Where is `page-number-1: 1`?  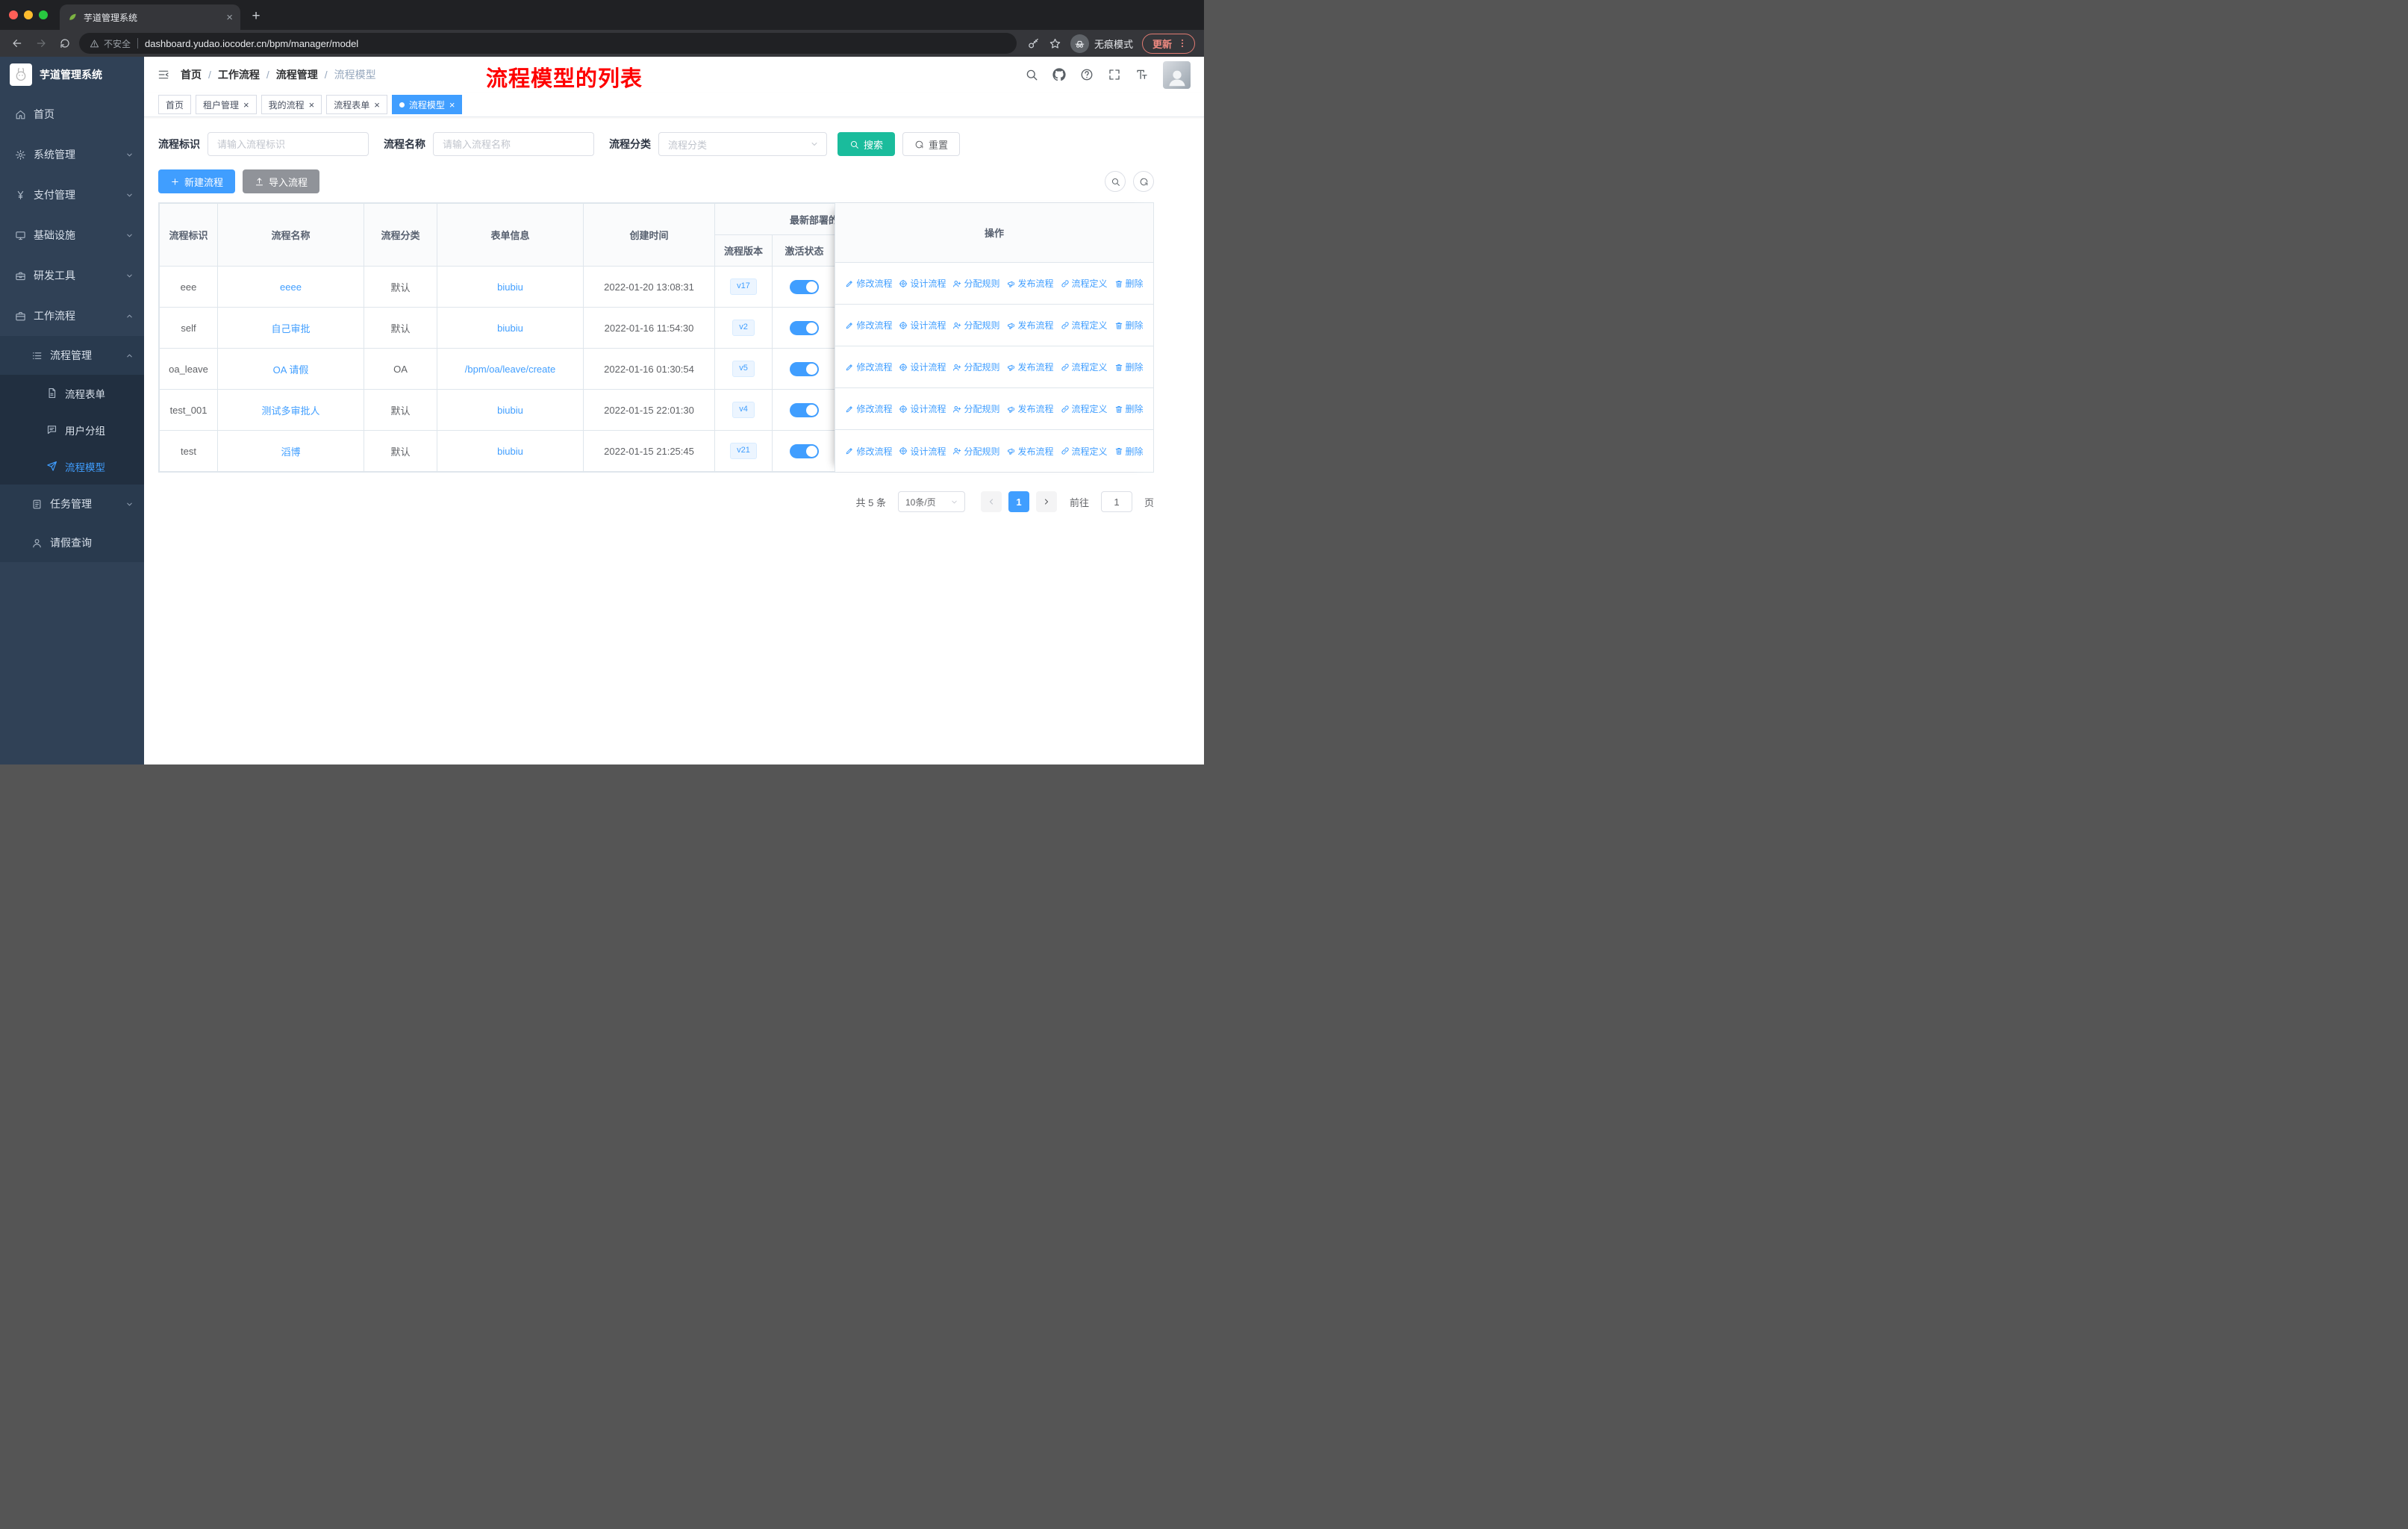
page-number-1: 1 is located at coordinates (1018, 501).